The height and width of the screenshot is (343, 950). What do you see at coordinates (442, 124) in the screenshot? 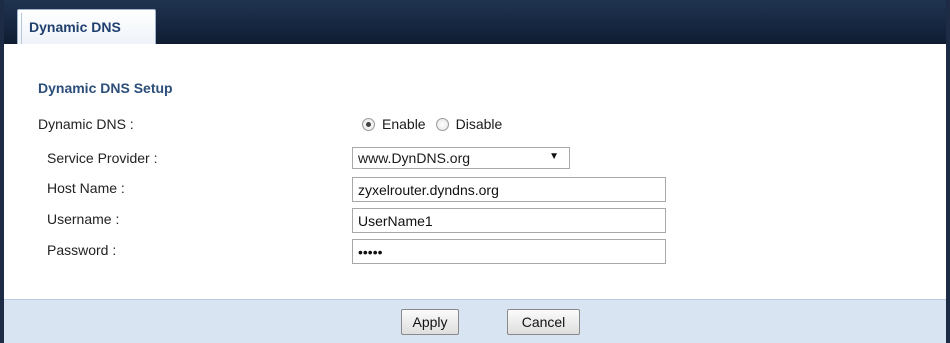
I see `disable-radio` at bounding box center [442, 124].